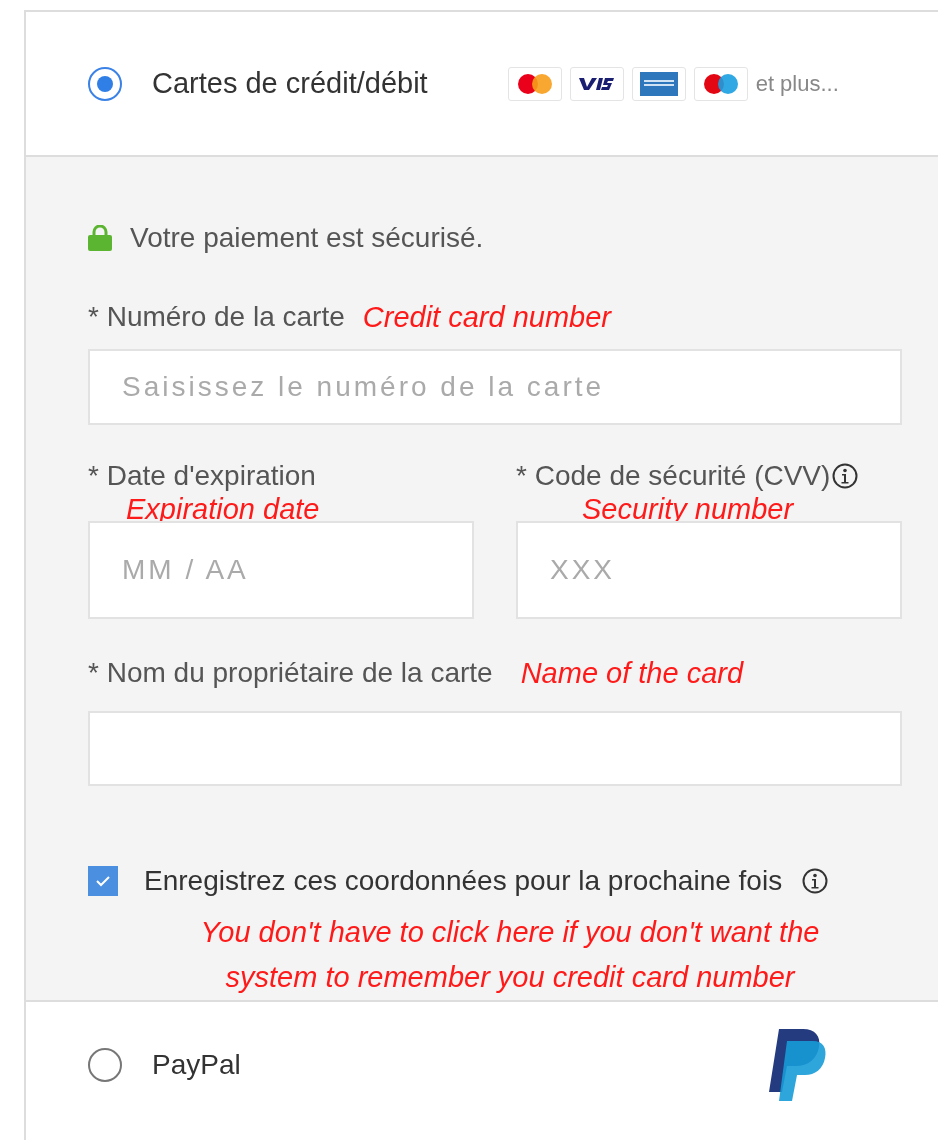  Describe the element at coordinates (510, 955) in the screenshot. I see `annotation-text: You don't have to click here if you don't want the system to remember you credit card number` at that location.